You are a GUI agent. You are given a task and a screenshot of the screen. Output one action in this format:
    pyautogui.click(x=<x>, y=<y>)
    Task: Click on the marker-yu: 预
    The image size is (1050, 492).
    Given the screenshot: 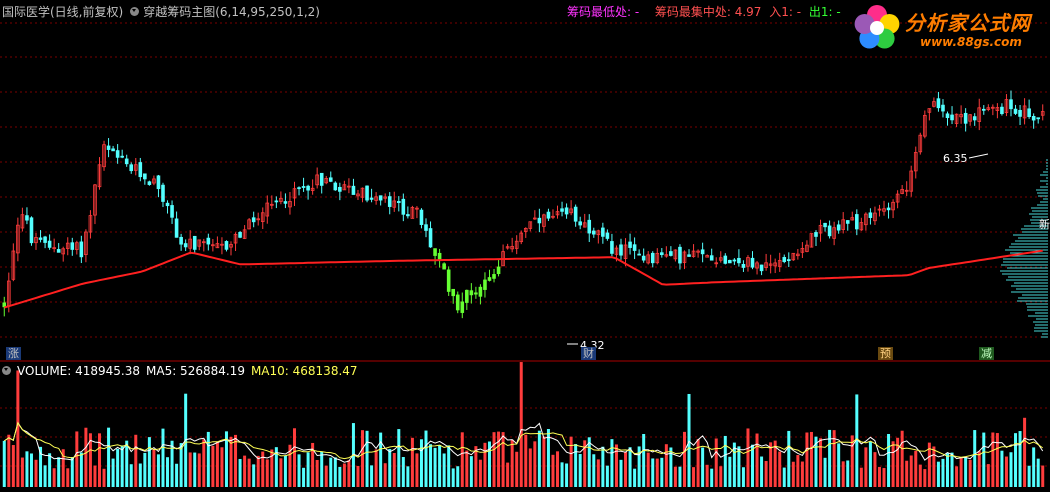 What is the action you would take?
    pyautogui.click(x=885, y=353)
    